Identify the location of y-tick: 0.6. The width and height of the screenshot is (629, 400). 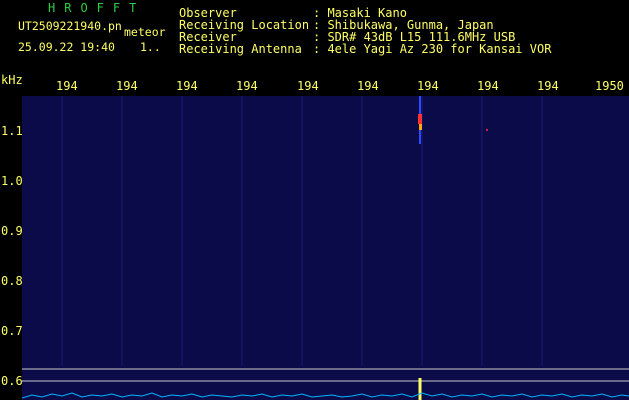
(12, 381).